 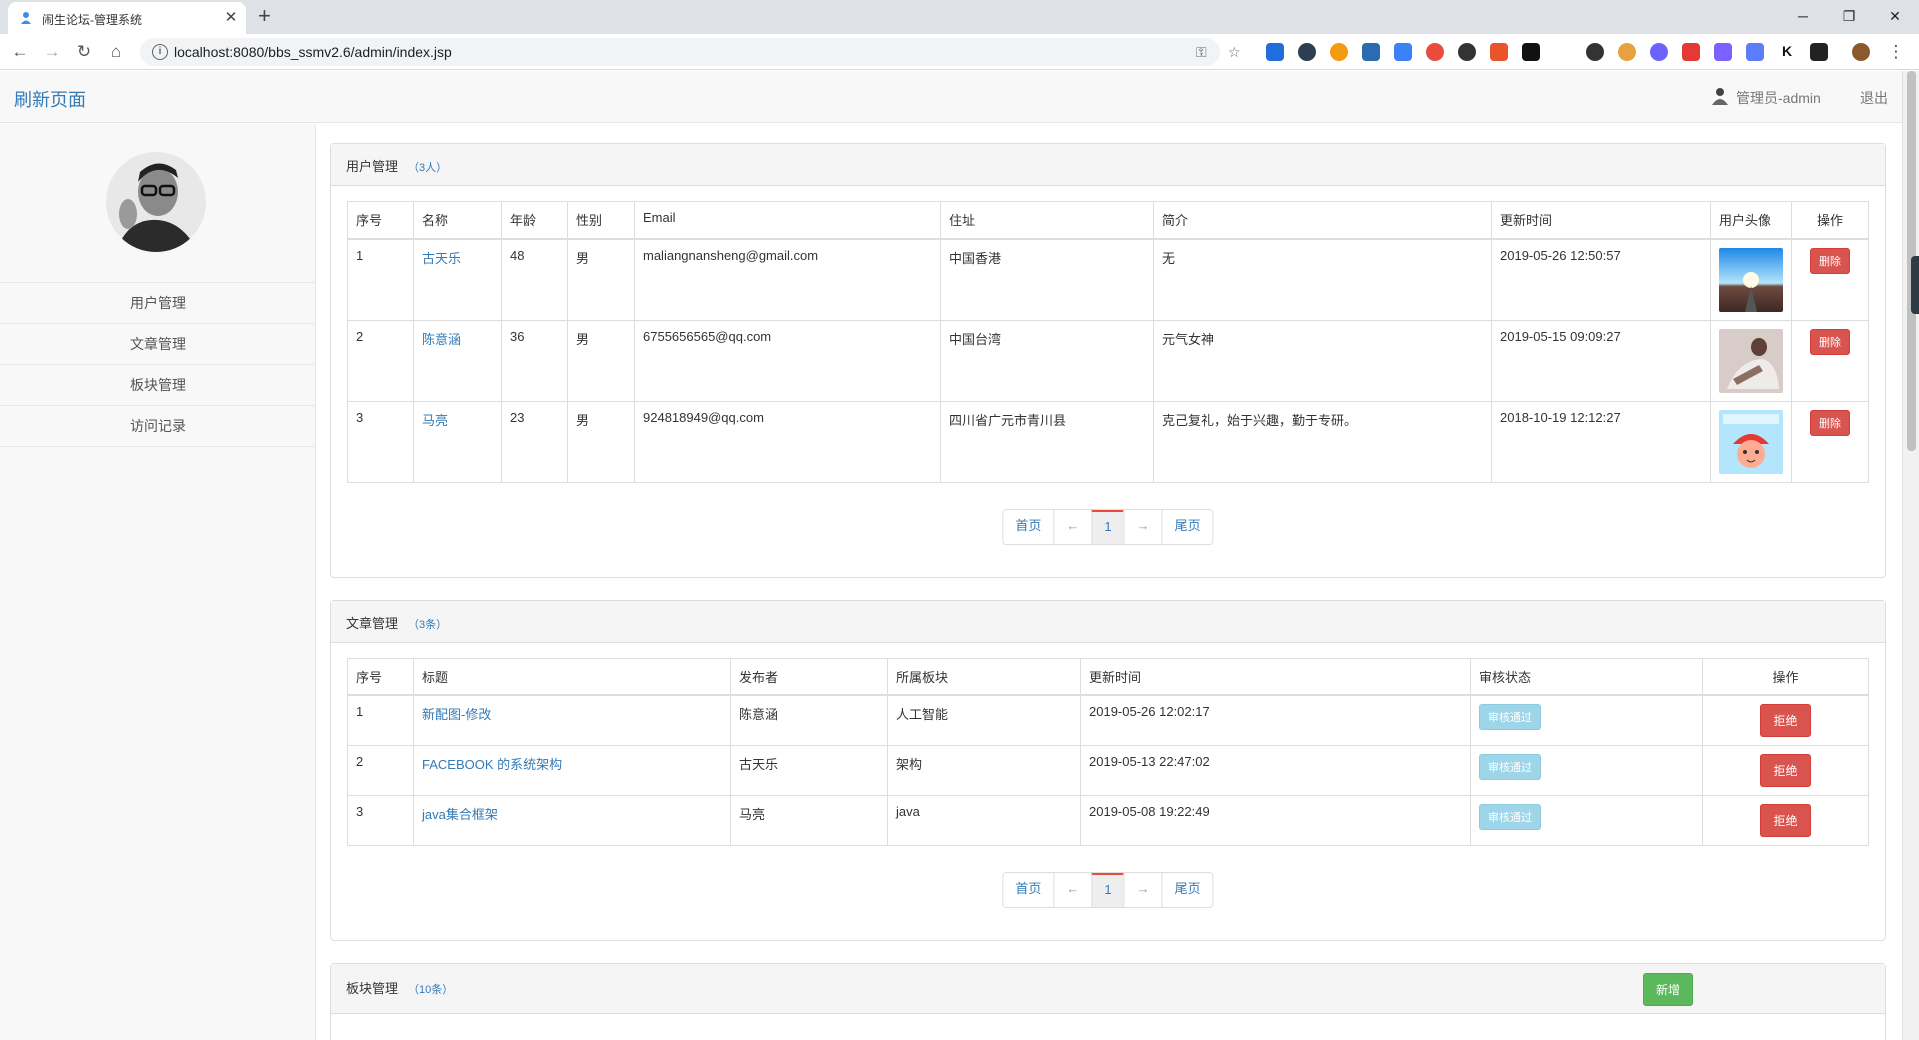 What do you see at coordinates (50, 99) in the screenshot?
I see `refresh-page-link: 刷新页面` at bounding box center [50, 99].